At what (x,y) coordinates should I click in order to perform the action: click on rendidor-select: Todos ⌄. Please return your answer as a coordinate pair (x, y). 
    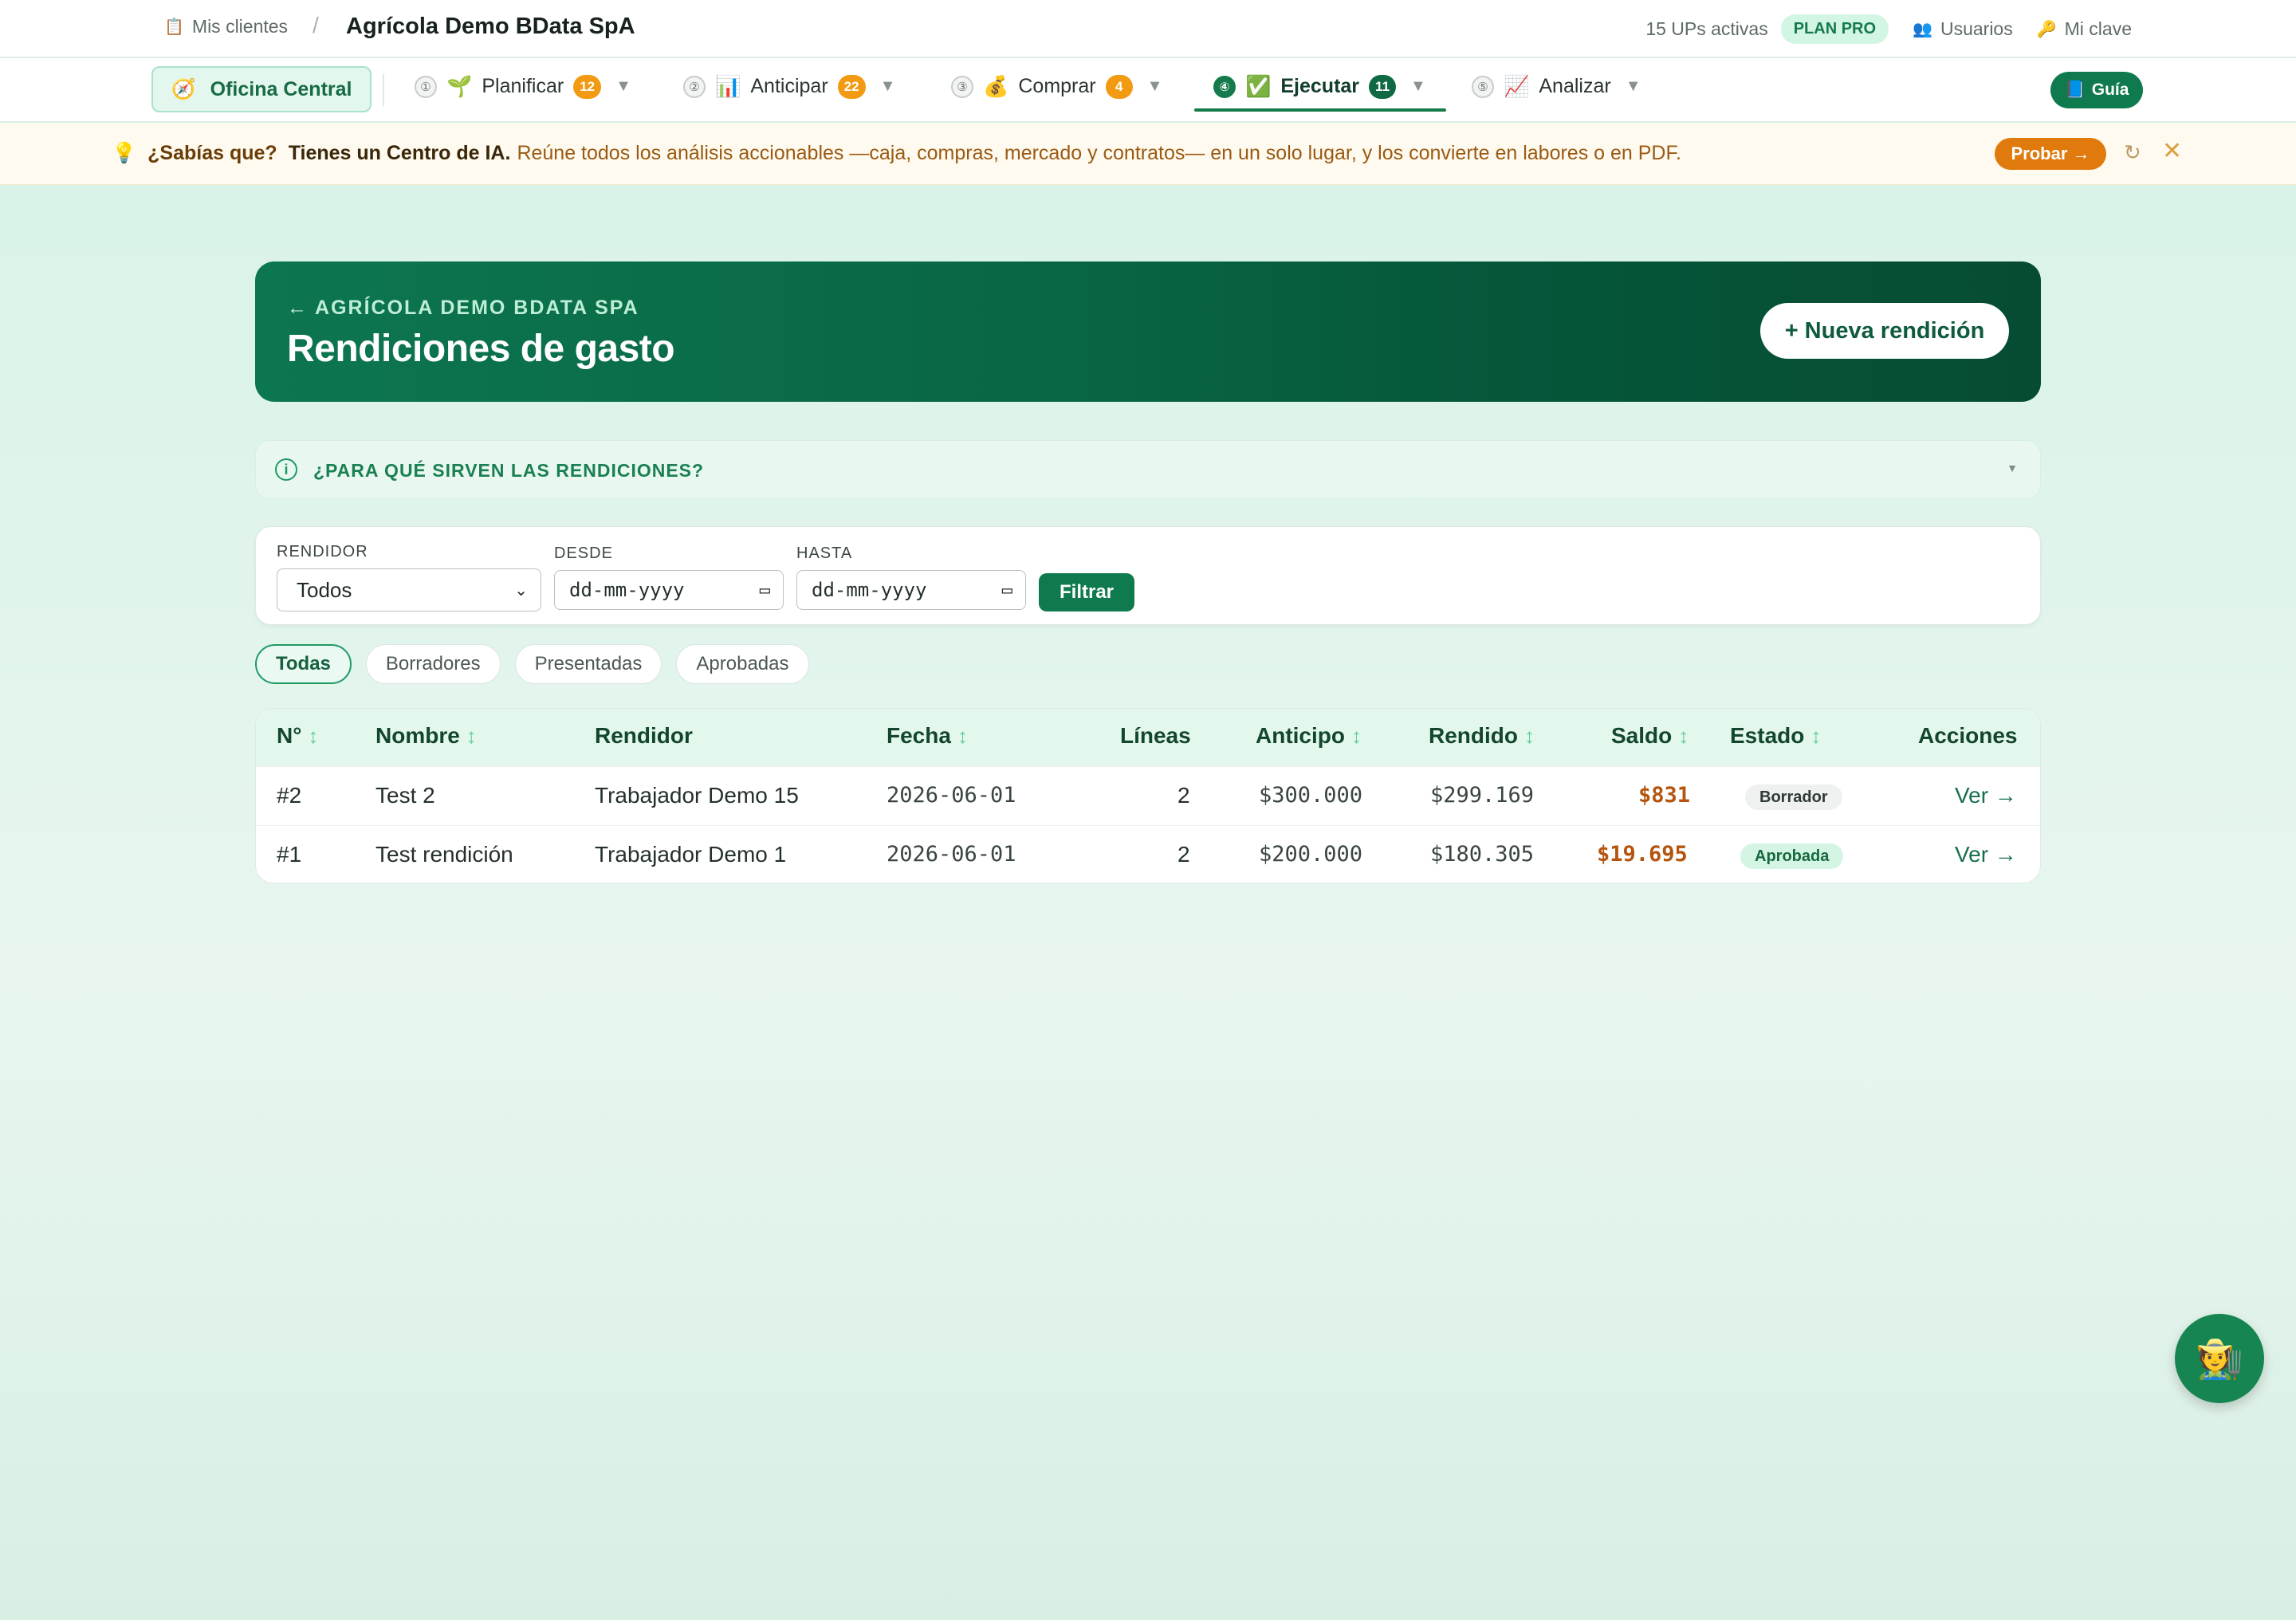
    Looking at the image, I should click on (409, 590).